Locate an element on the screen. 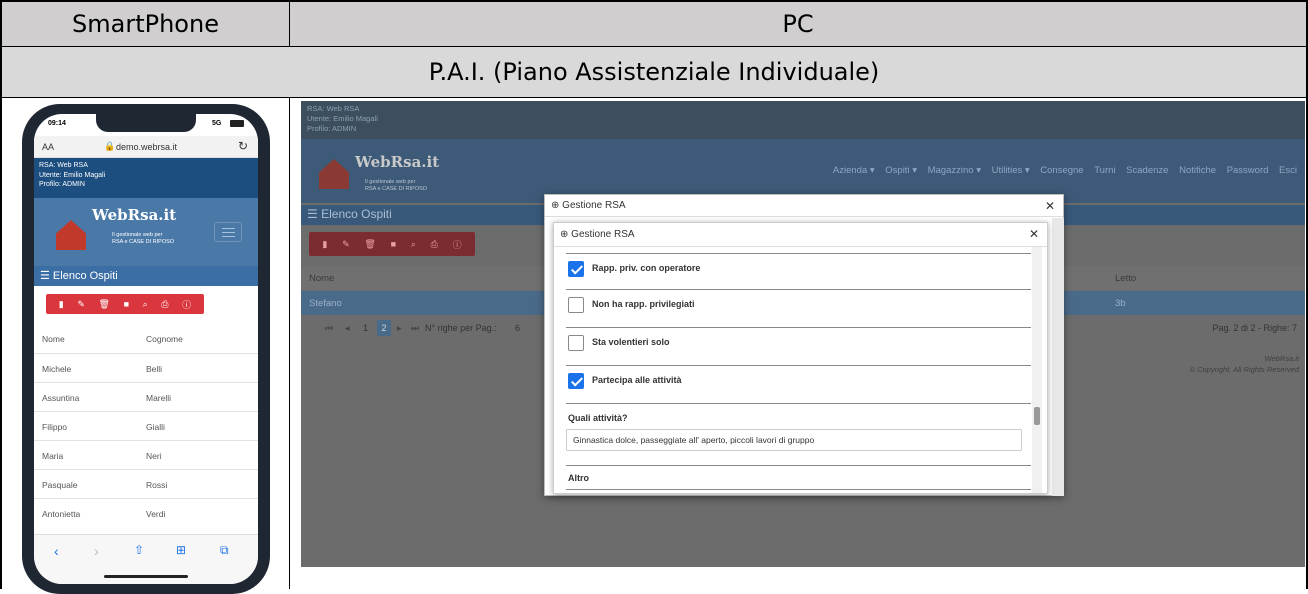 Image resolution: width=1308 pixels, height=594 pixels. browser-url-bar: AA 🔒 demo.webrsa.it ↻ is located at coordinates (146, 147).